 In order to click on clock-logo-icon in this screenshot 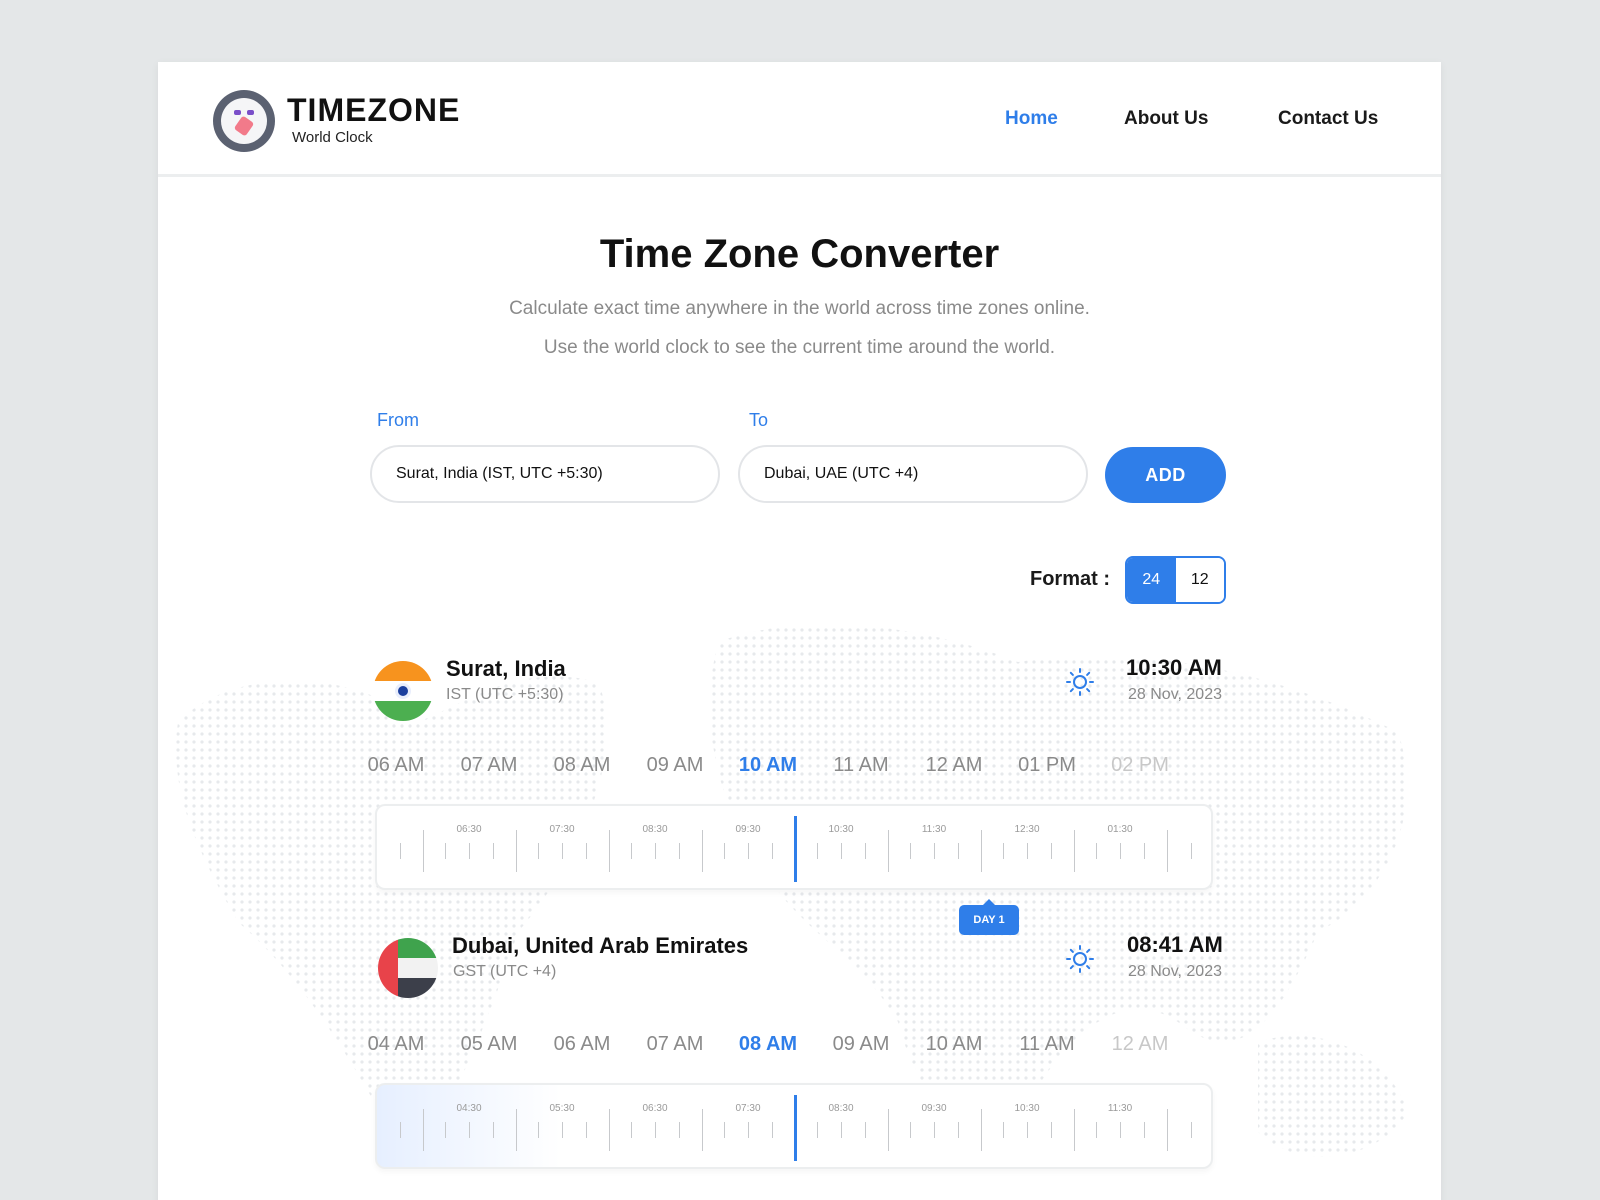, I will do `click(244, 121)`.